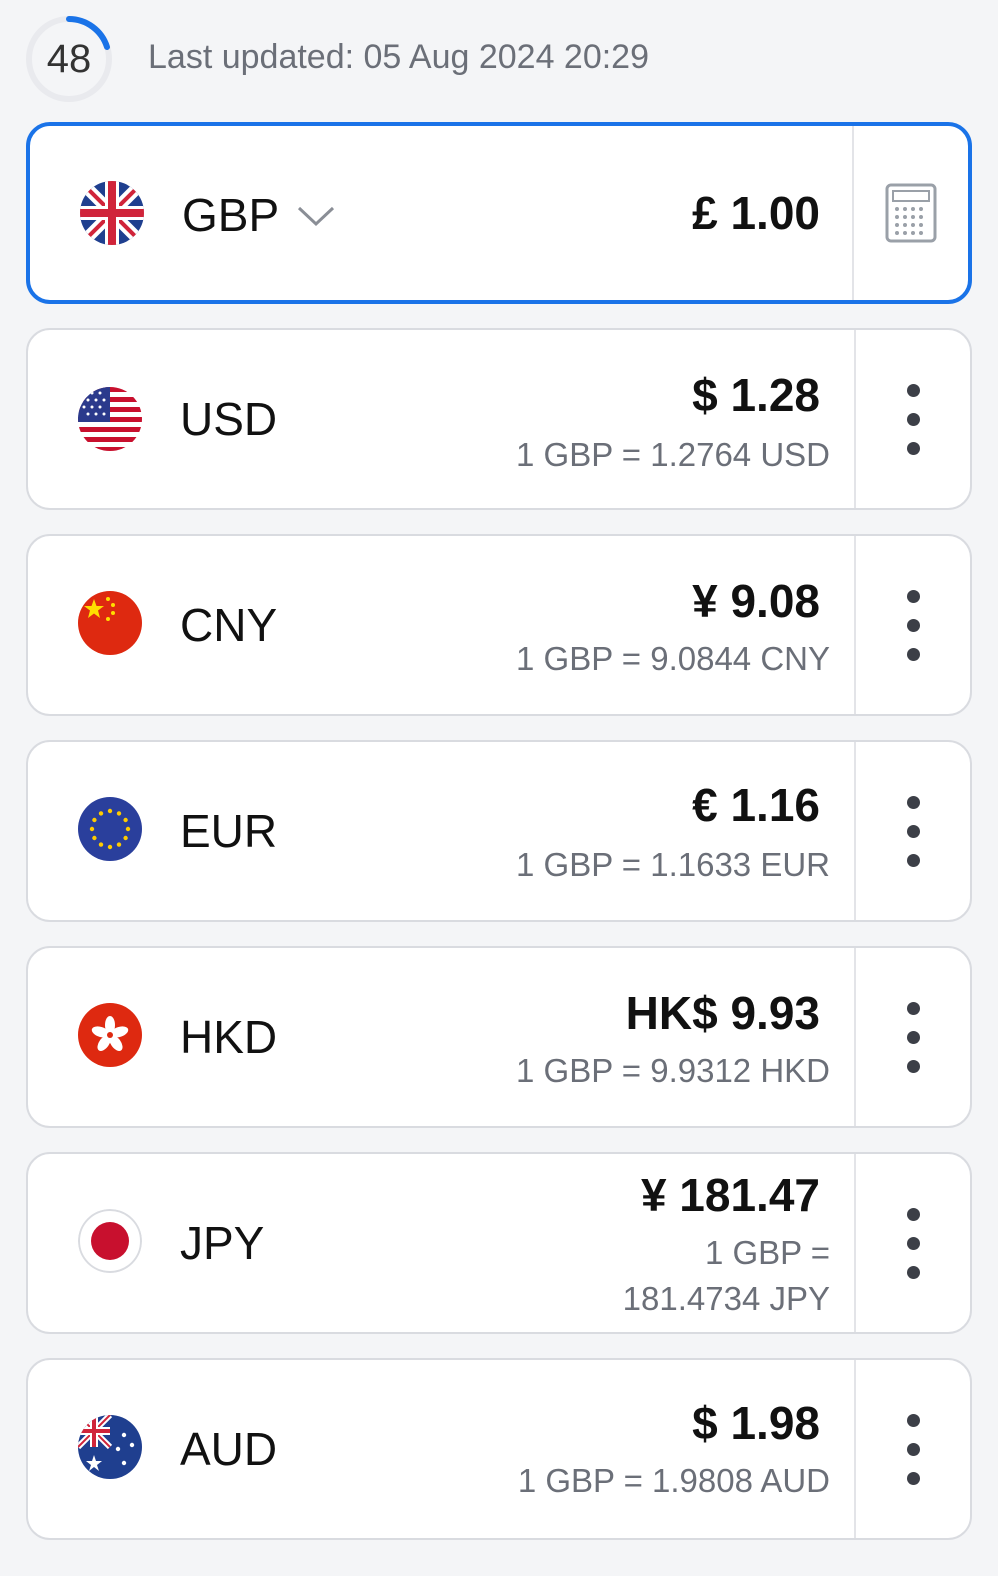 The height and width of the screenshot is (1576, 998). I want to click on currency-code: AUD, so click(229, 1449).